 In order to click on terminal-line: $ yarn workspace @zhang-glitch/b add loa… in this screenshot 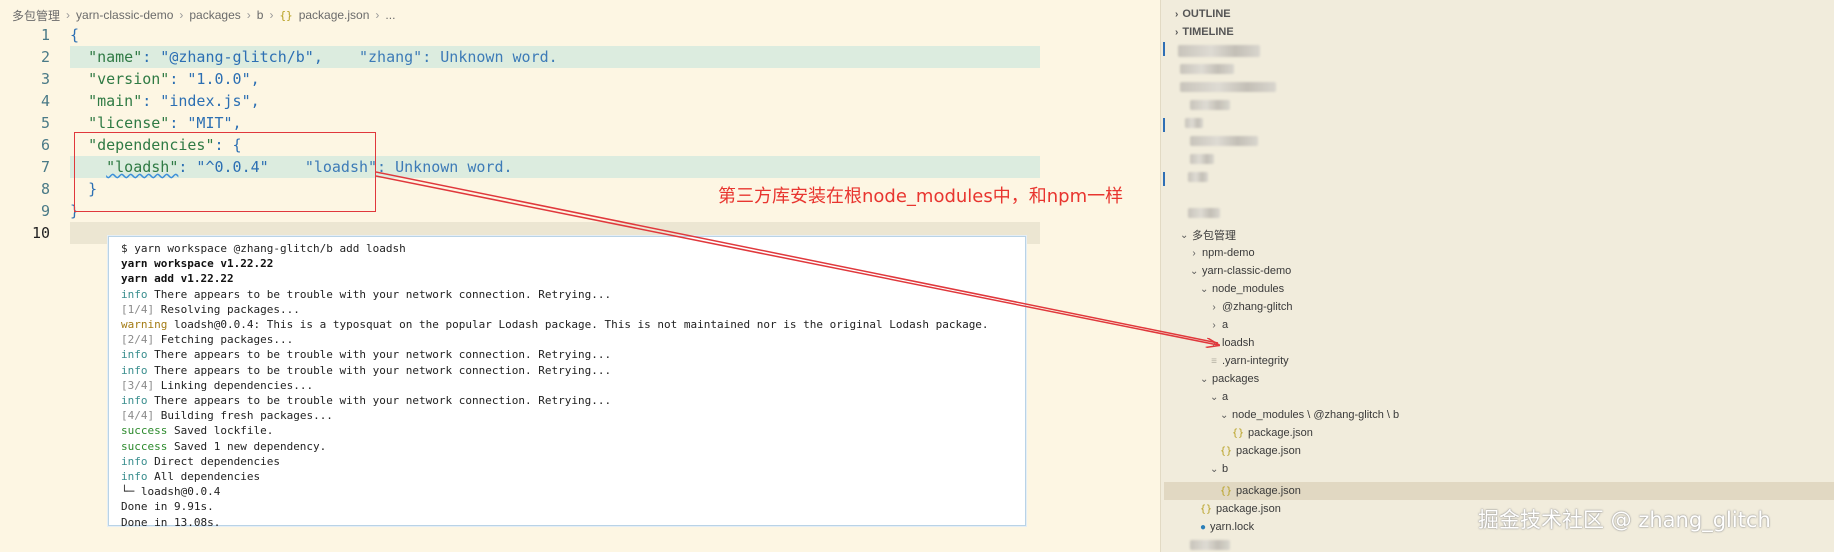, I will do `click(263, 248)`.